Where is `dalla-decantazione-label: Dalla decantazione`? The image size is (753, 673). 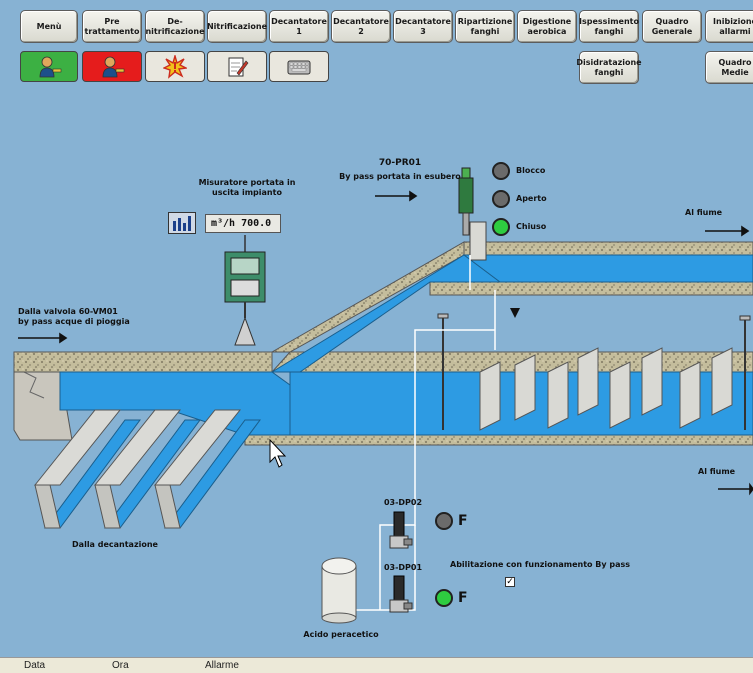 dalla-decantazione-label: Dalla decantazione is located at coordinates (115, 544).